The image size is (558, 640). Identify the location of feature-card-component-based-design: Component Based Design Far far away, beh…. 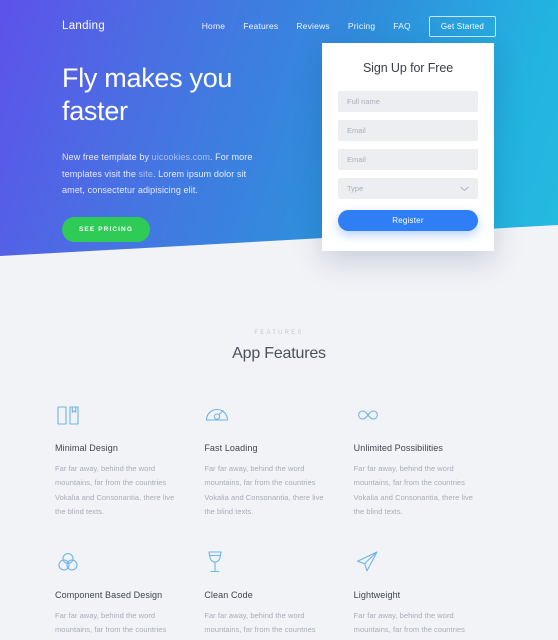
(129, 594).